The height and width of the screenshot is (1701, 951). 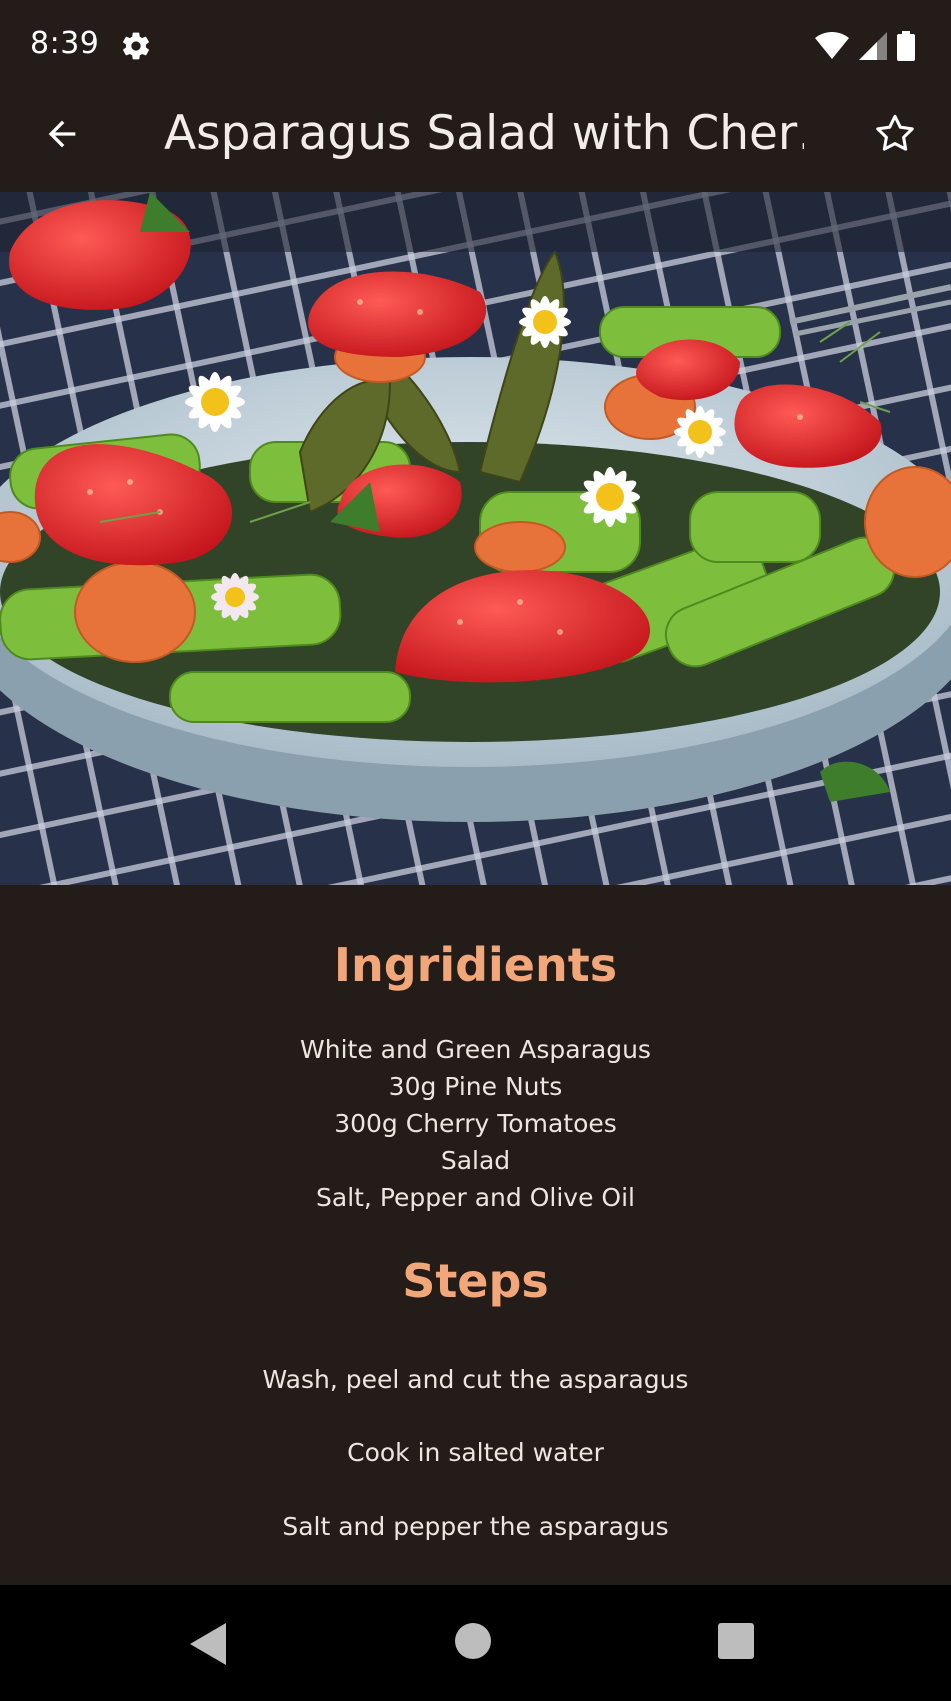 I want to click on ingredient-item: White and Green Asparagus, so click(x=475, y=1049).